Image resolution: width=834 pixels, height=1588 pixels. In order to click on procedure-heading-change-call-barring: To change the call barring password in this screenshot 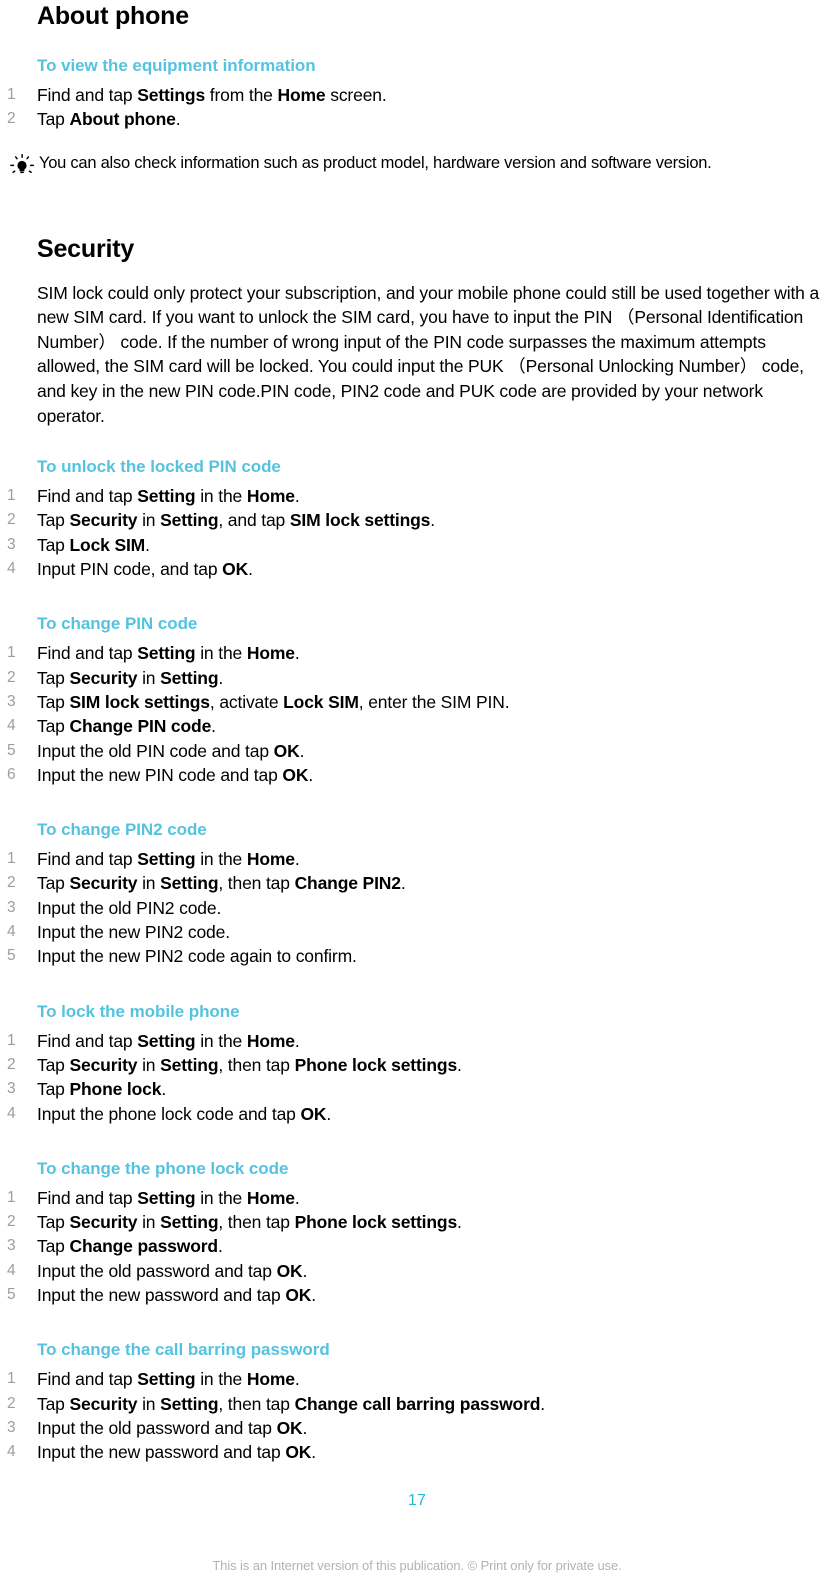, I will do `click(183, 1350)`.